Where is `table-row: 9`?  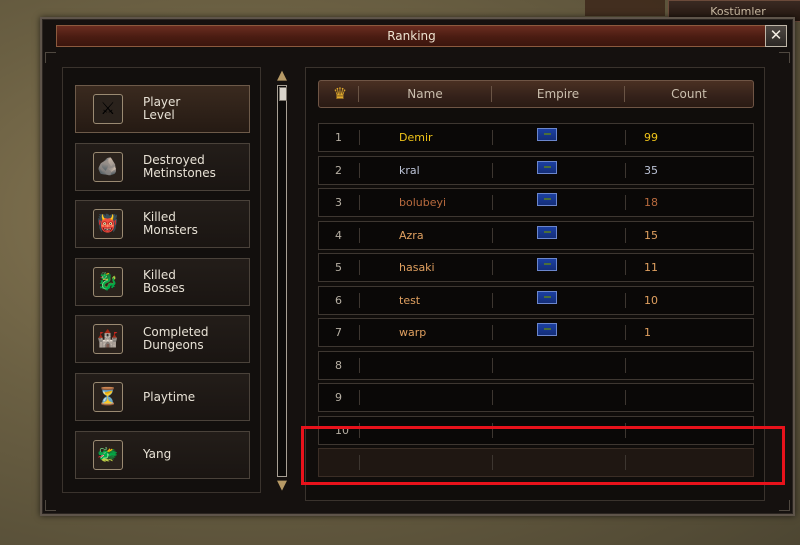
table-row: 9 is located at coordinates (536, 397).